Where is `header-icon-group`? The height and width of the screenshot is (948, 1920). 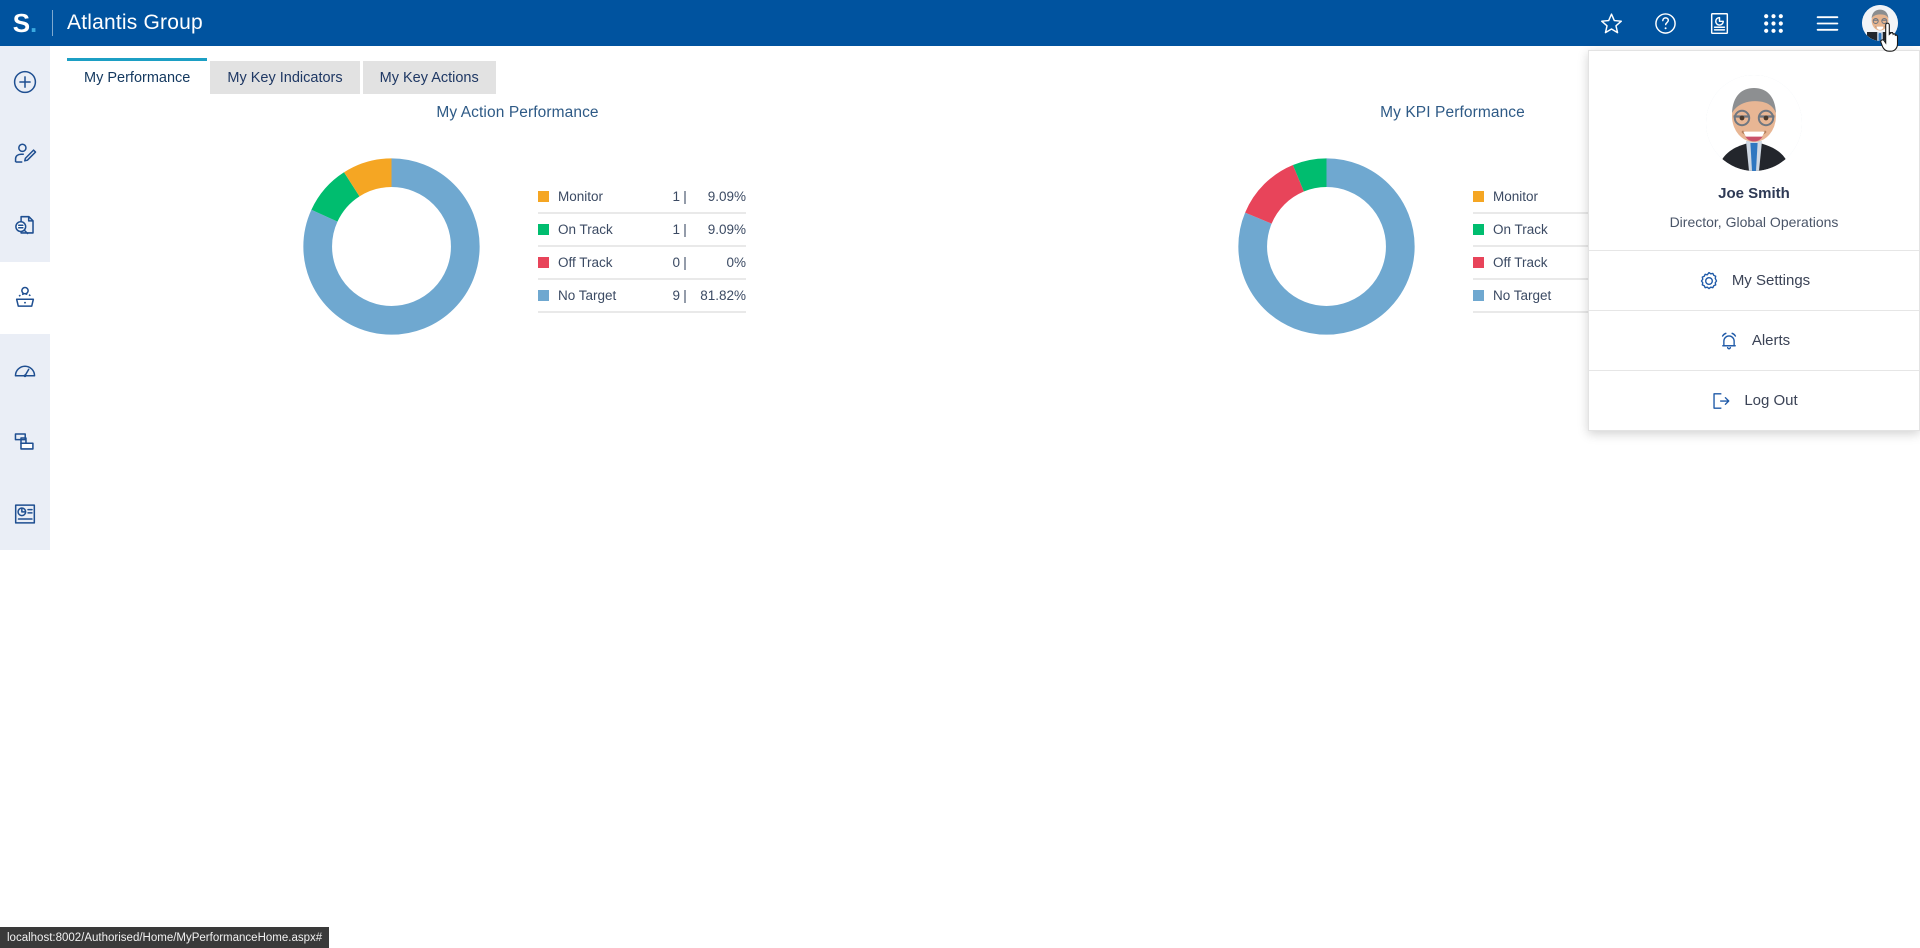
header-icon-group is located at coordinates (1752, 26).